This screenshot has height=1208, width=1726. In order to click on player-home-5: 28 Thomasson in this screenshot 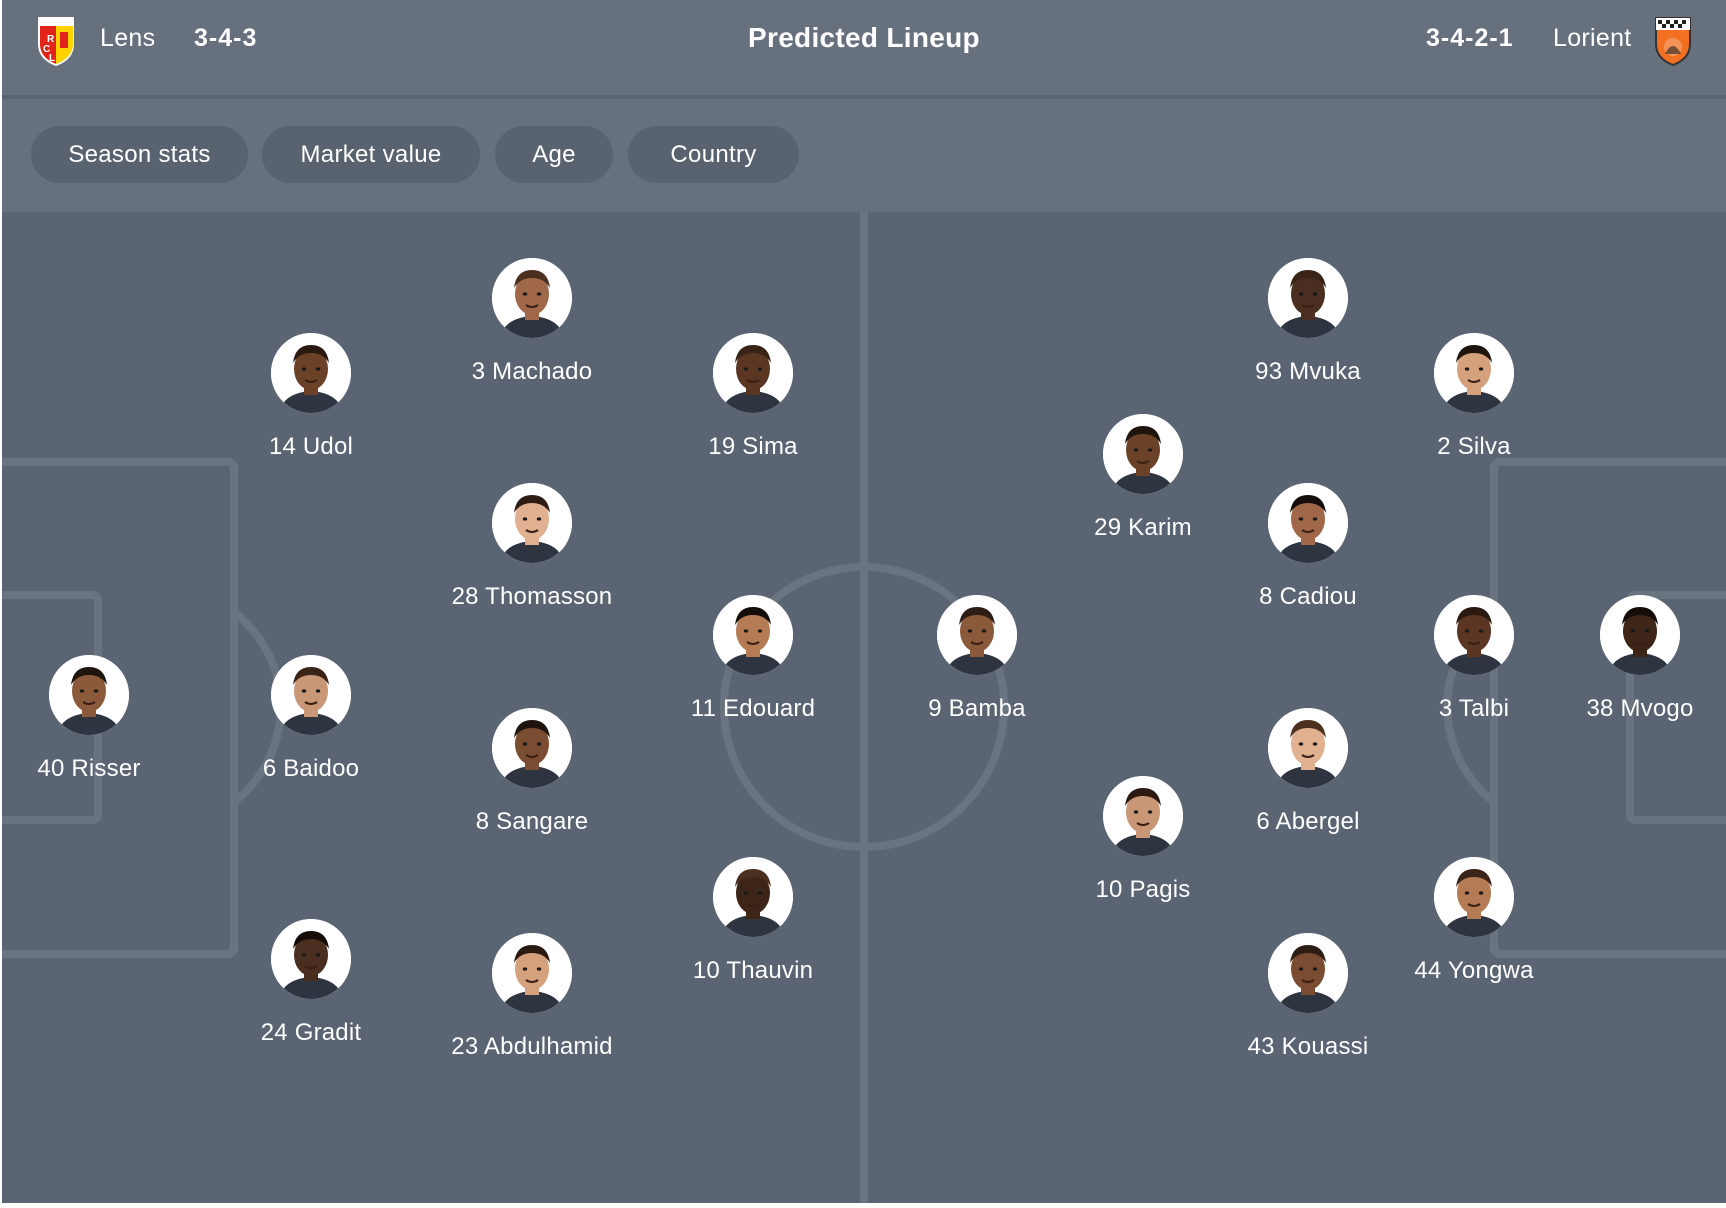, I will do `click(532, 547)`.